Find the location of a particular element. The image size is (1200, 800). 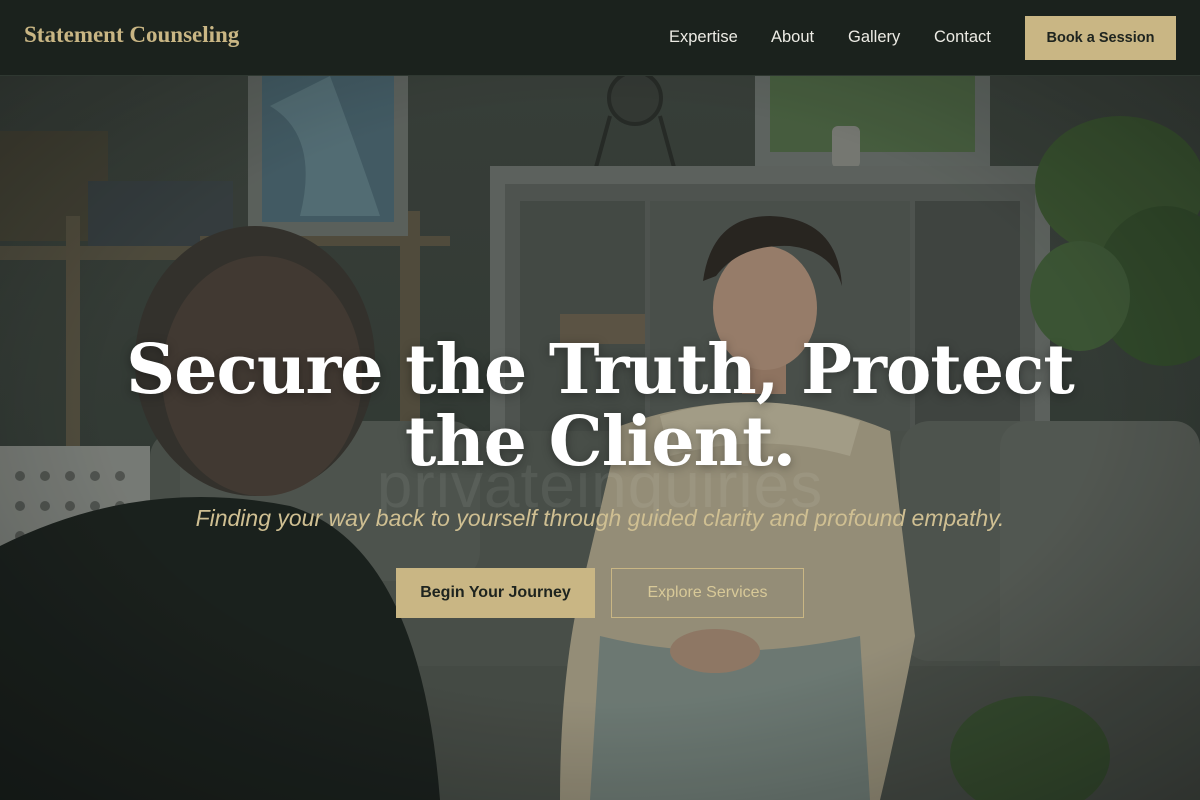

book-session-button: Book a Session is located at coordinates (1100, 38).